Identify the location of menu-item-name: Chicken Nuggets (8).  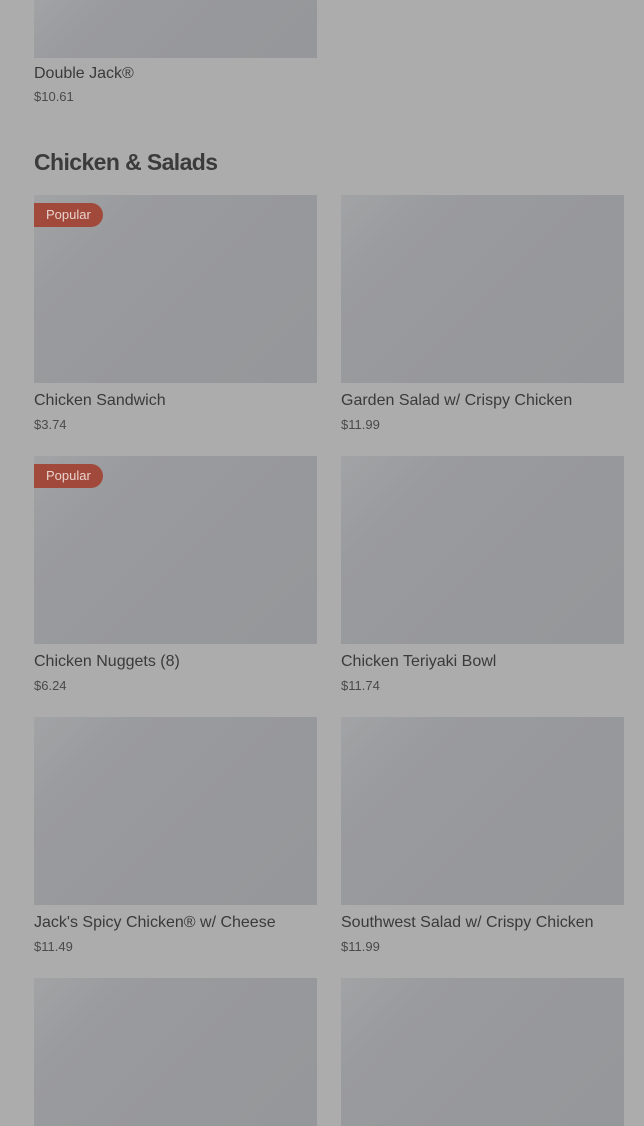
(107, 661).